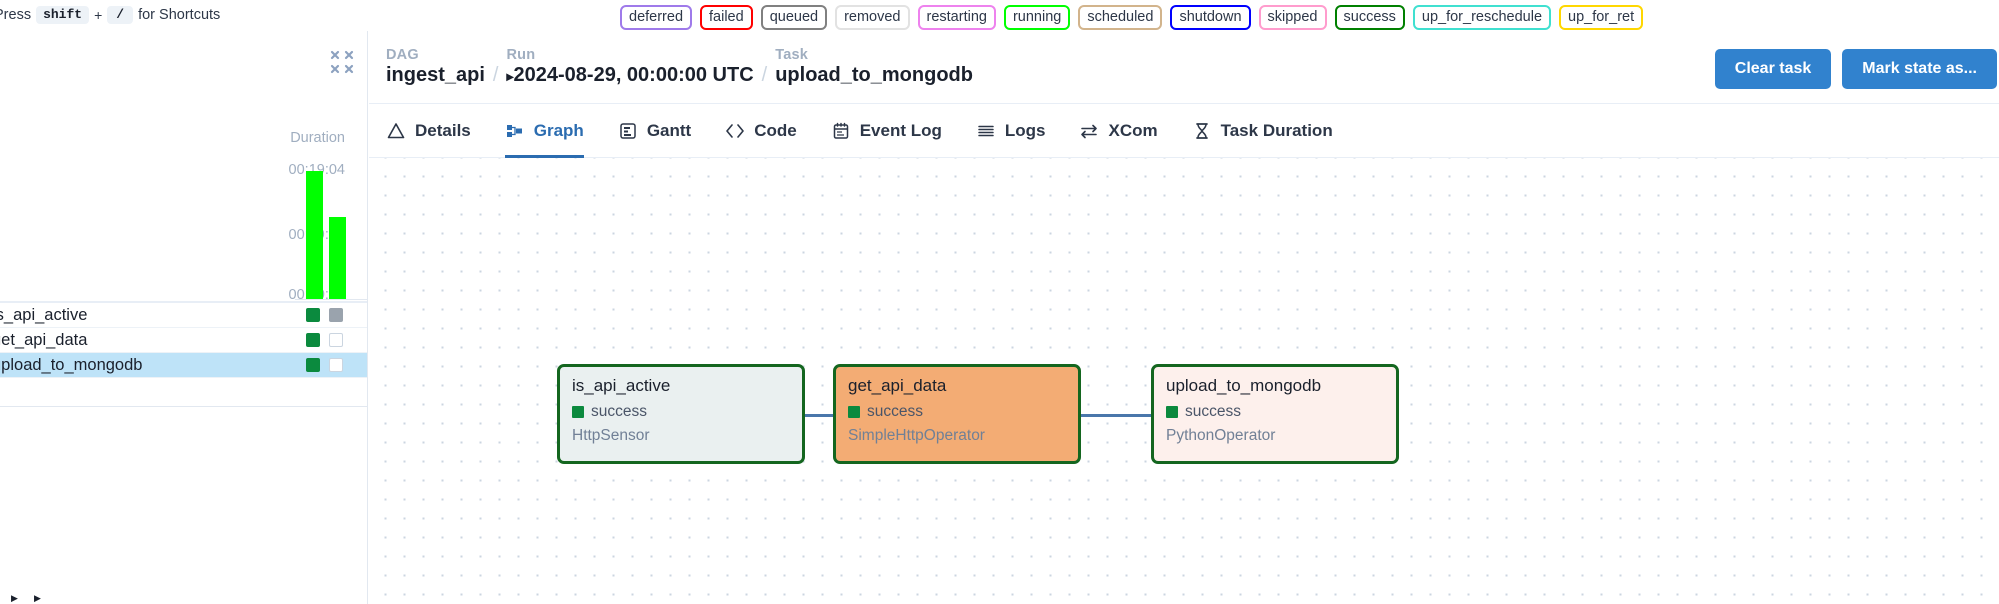 Image resolution: width=1999 pixels, height=604 pixels. Describe the element at coordinates (558, 130) in the screenshot. I see `tab-label: Graph` at that location.